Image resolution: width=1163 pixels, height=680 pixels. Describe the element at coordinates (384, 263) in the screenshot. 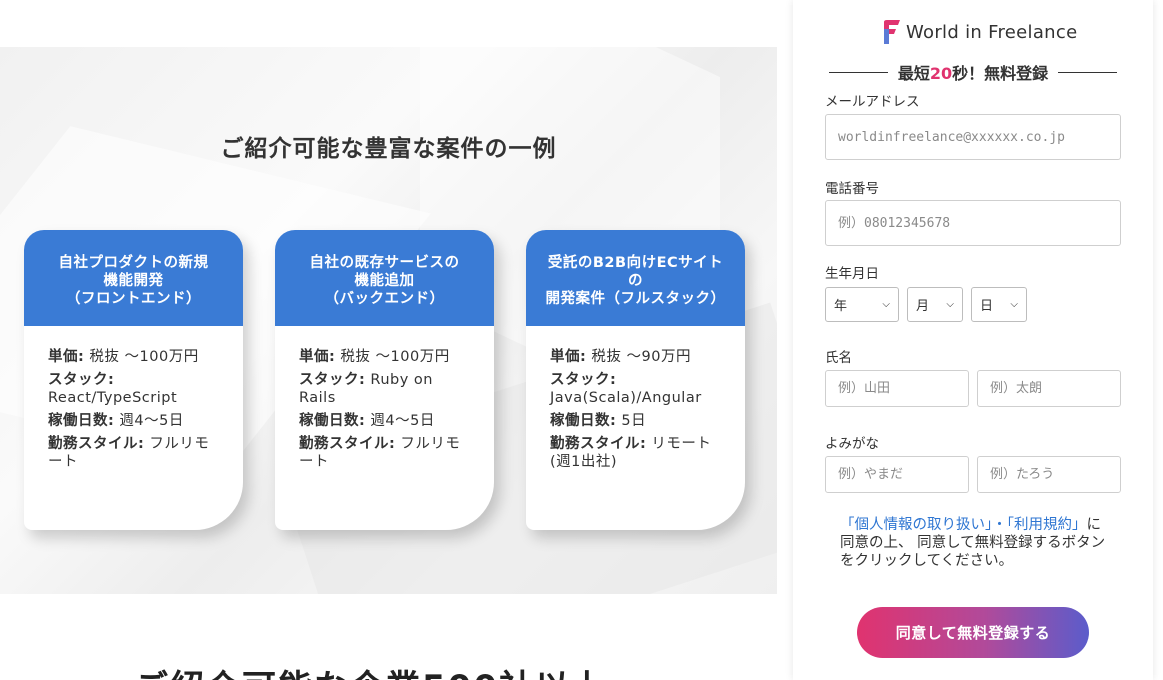

I see `case-card-title-line: 自社の既存サービスの` at that location.